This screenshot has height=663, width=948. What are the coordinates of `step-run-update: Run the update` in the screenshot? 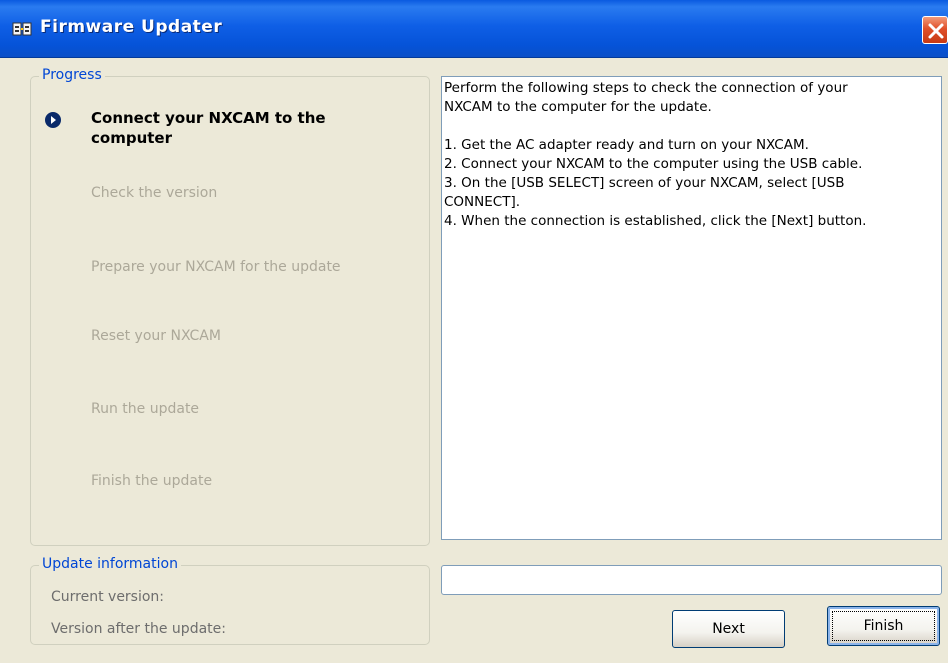 It's located at (145, 409).